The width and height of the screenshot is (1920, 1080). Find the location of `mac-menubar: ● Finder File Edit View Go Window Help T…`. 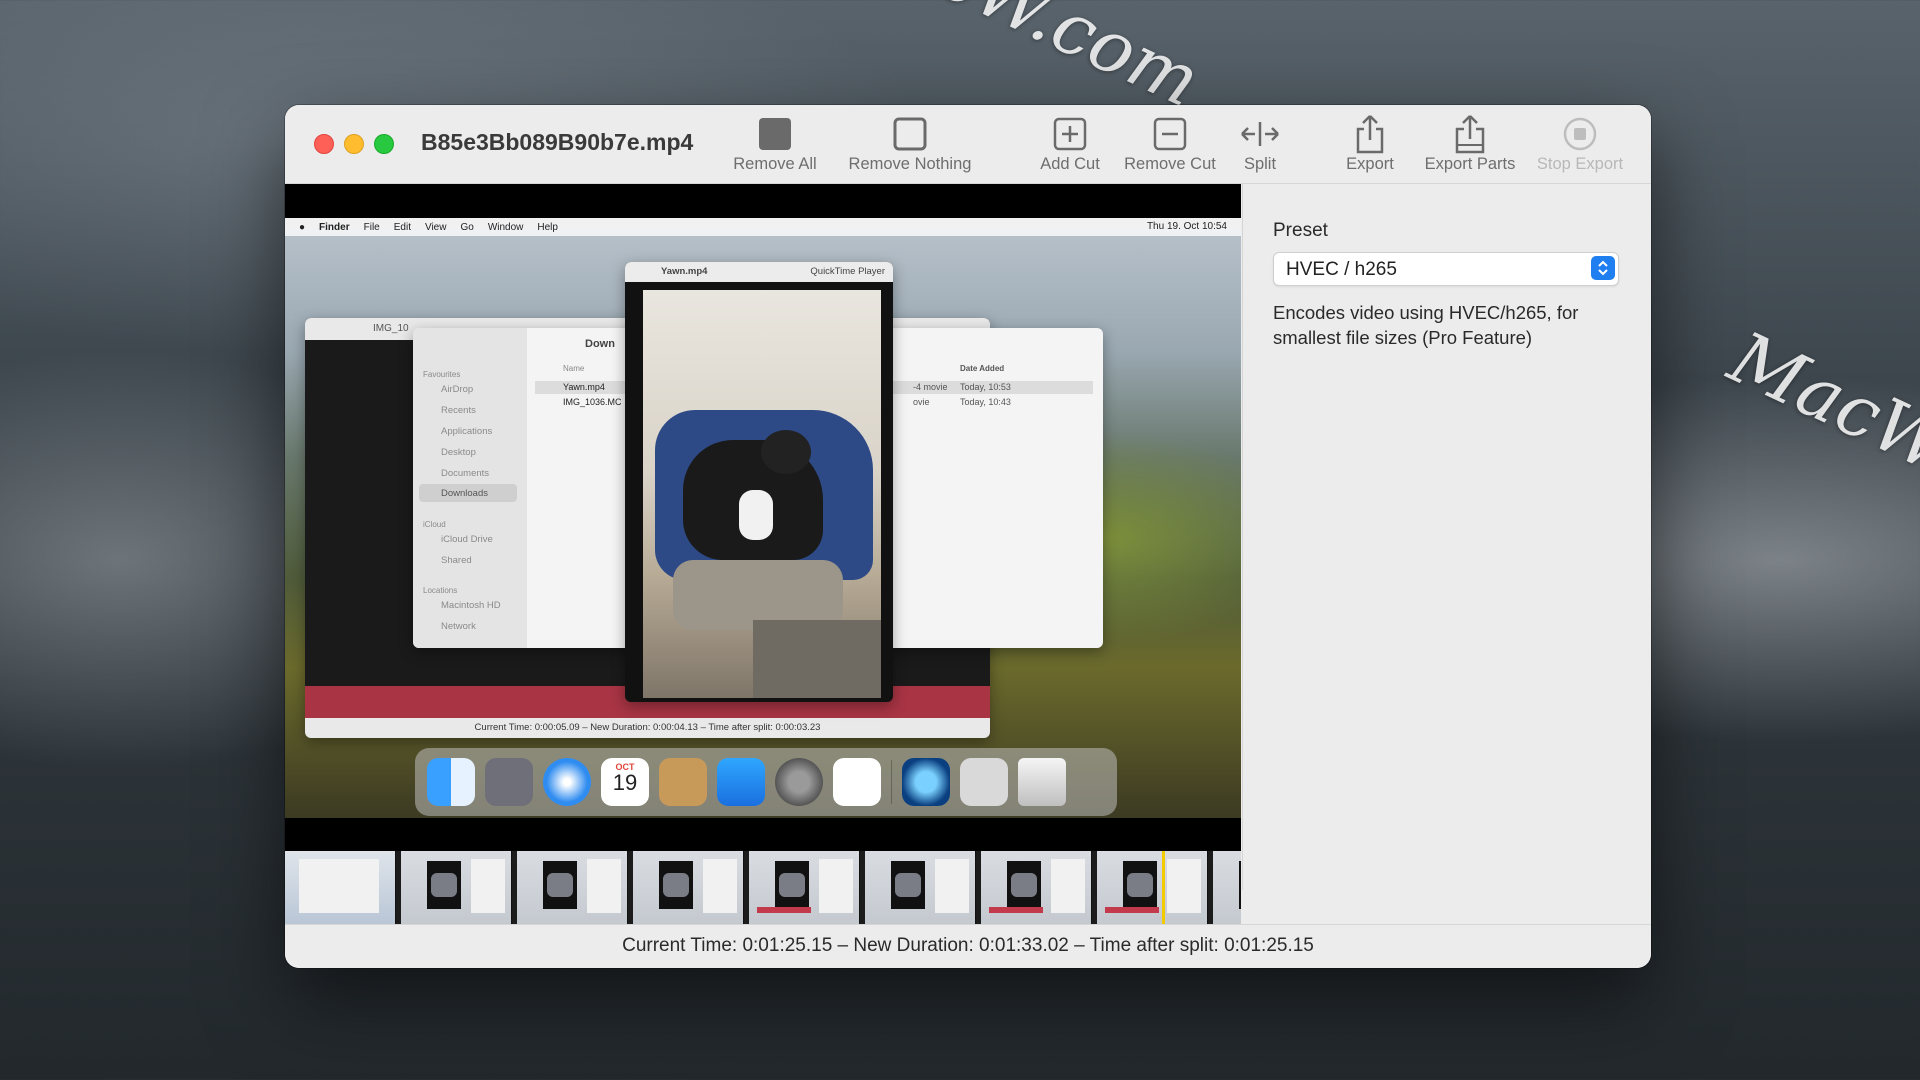

mac-menubar: ● Finder File Edit View Go Window Help T… is located at coordinates (763, 227).